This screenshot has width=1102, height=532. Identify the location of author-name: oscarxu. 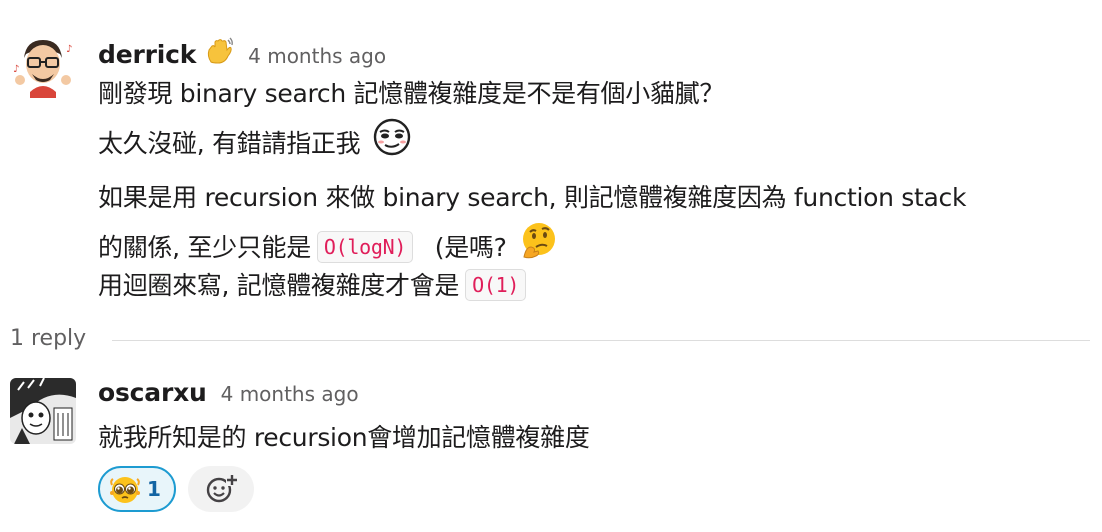
(152, 392).